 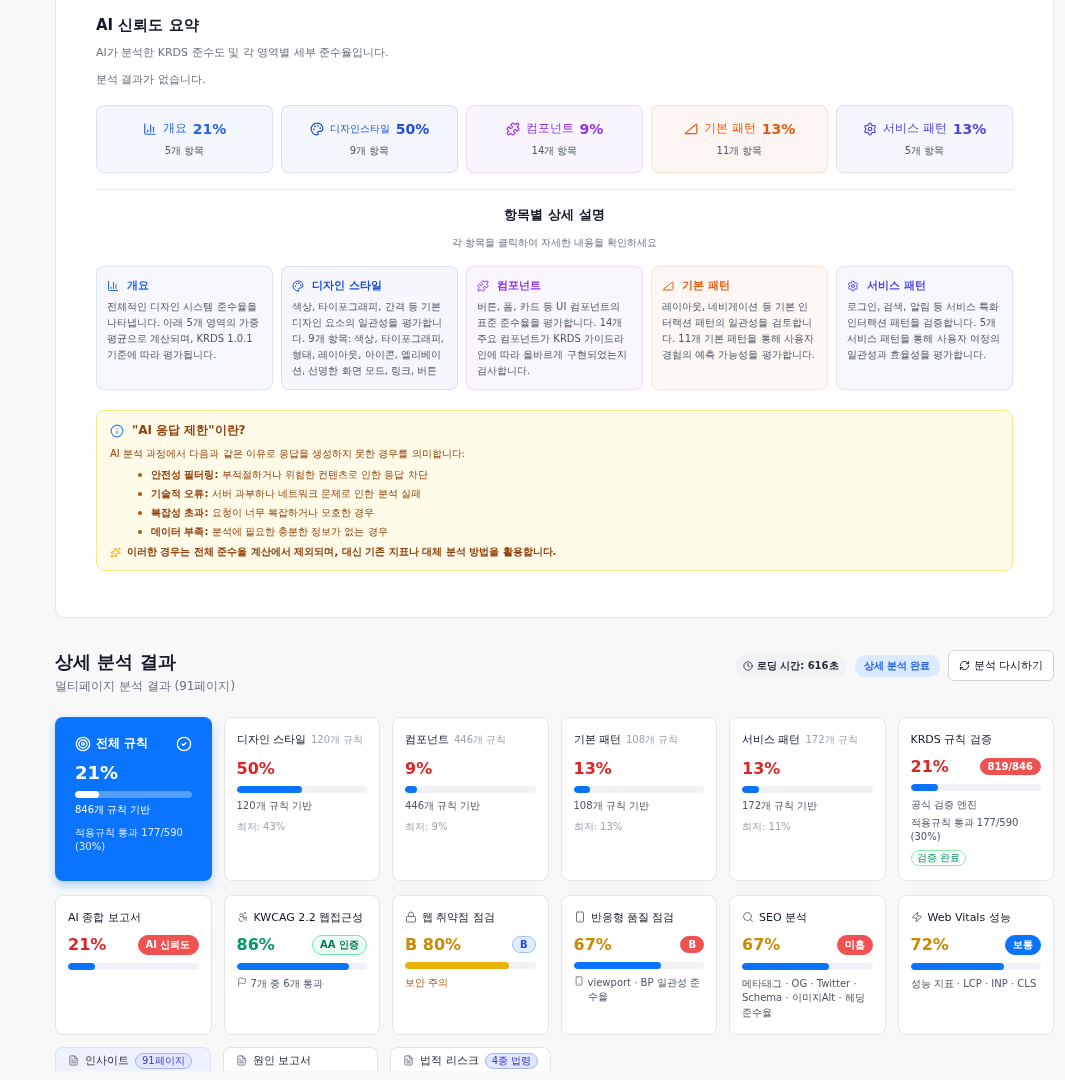 What do you see at coordinates (739, 331) in the screenshot?
I see `card-description: 레이아웃, 네비게이션 등 기본 인터랙션 패턴의 일관성을 검토합니다. 11개 기본 패턴을 통해 사용자 경험의 예측 가능성을 평가합니다.` at bounding box center [739, 331].